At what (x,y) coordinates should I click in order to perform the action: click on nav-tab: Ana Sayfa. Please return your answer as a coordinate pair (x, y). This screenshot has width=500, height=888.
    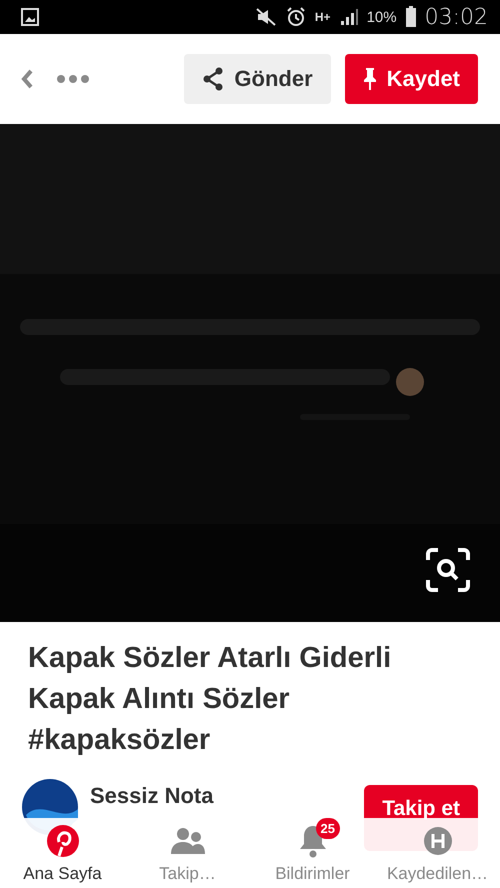
    Looking at the image, I should click on (62, 853).